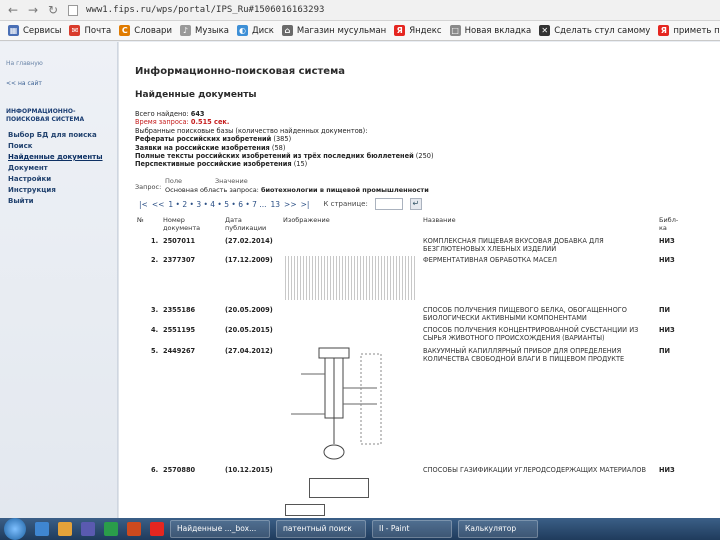 This screenshot has height=540, width=720. What do you see at coordinates (90, 30) in the screenshot?
I see `bookmark-mail: ✉ Почта` at bounding box center [90, 30].